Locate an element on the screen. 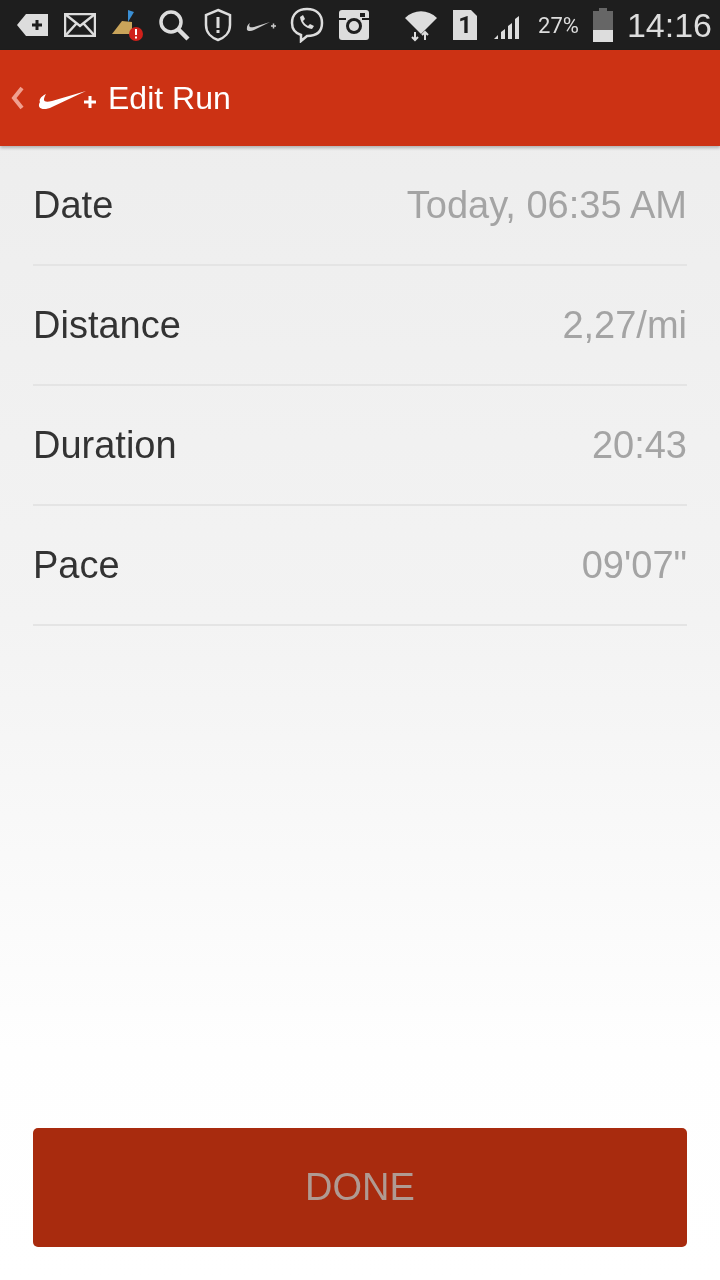 Image resolution: width=720 pixels, height=1280 pixels. field-value: 2,27/mi is located at coordinates (624, 325).